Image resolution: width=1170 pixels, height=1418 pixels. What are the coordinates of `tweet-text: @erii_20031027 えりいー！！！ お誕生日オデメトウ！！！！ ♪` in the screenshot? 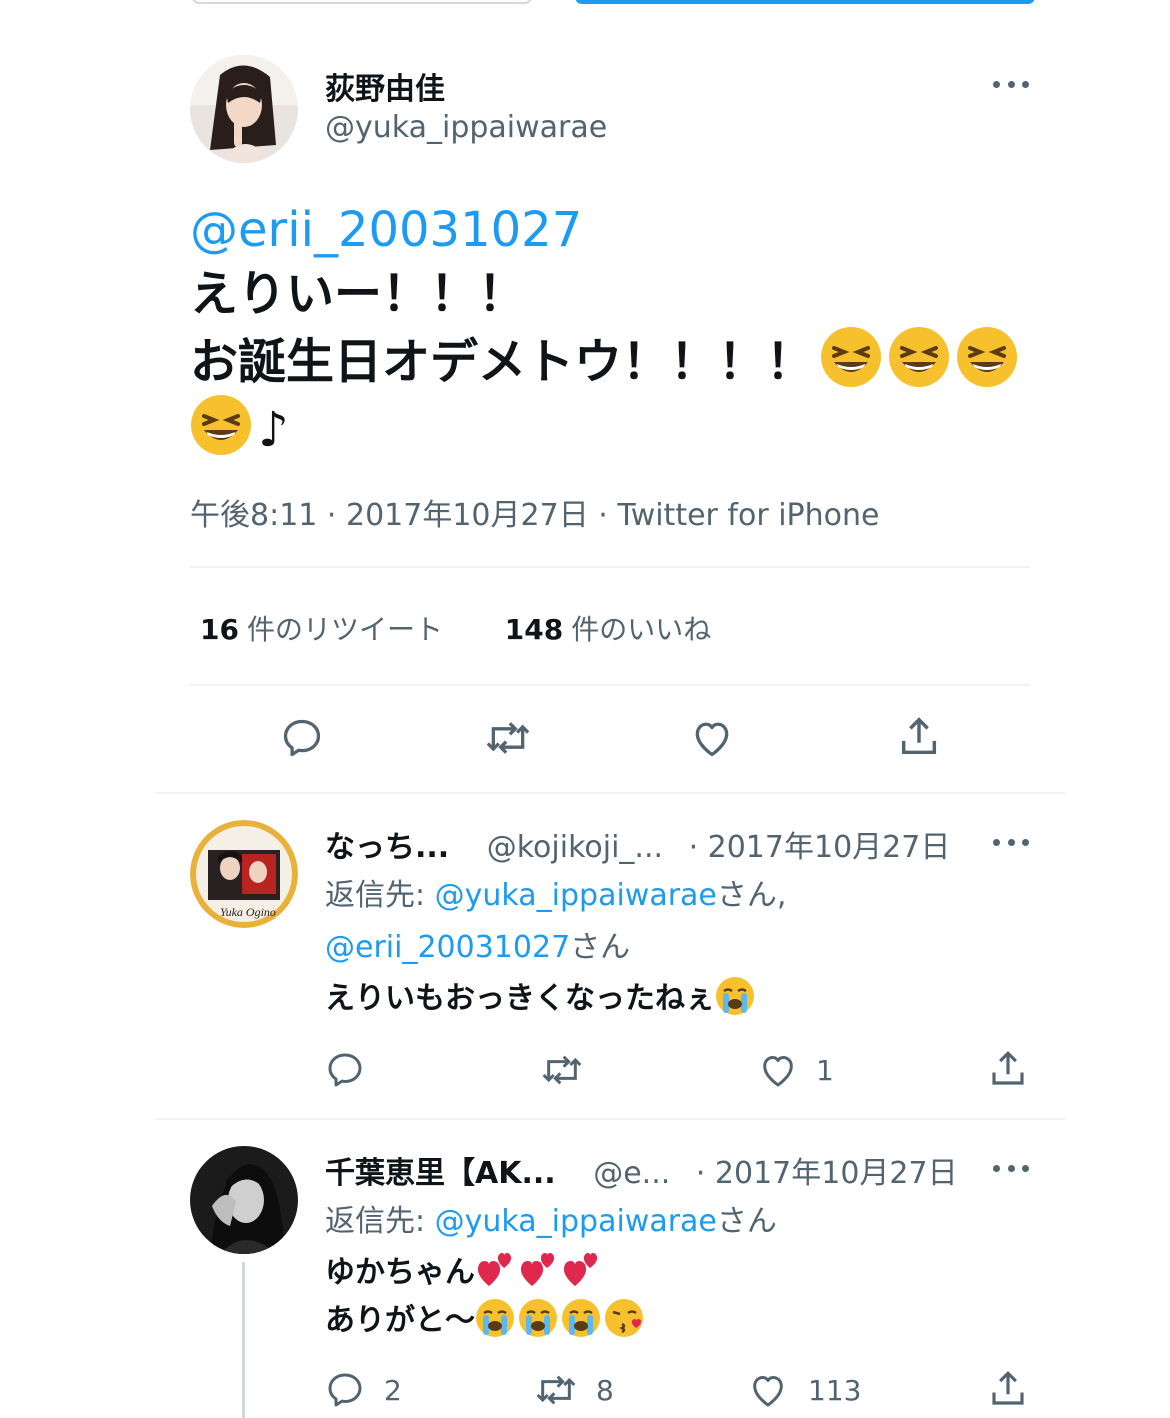 It's located at (615, 330).